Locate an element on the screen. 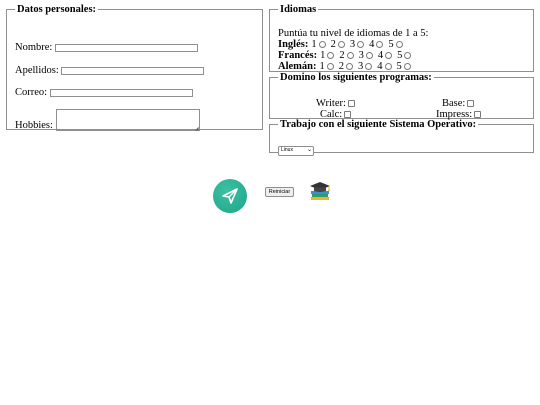  base-checkbox is located at coordinates (471, 104).